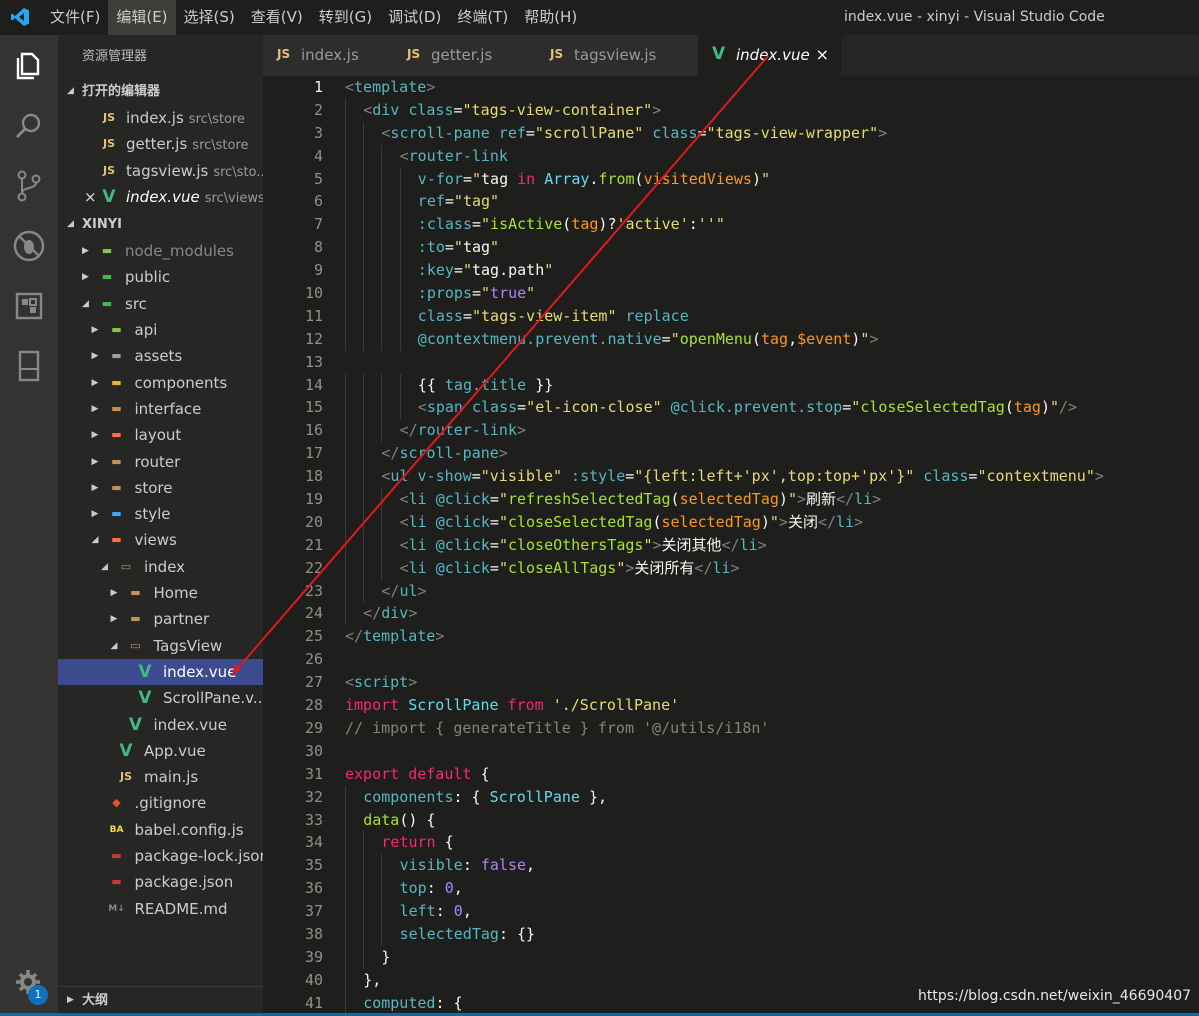 This screenshot has height=1016, width=1199. What do you see at coordinates (160, 646) in the screenshot?
I see `tree-item: ◢ ▭ TagsView` at bounding box center [160, 646].